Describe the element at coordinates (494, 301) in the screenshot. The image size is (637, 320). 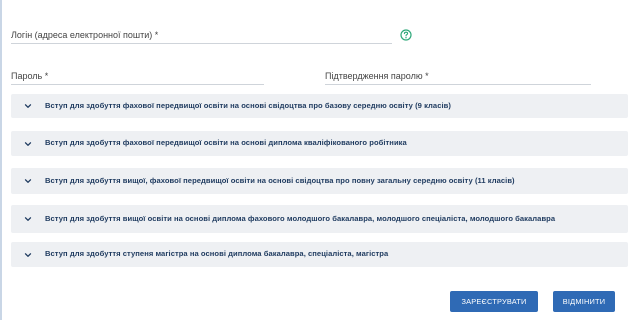
I see `register-button: Зареєструвати` at that location.